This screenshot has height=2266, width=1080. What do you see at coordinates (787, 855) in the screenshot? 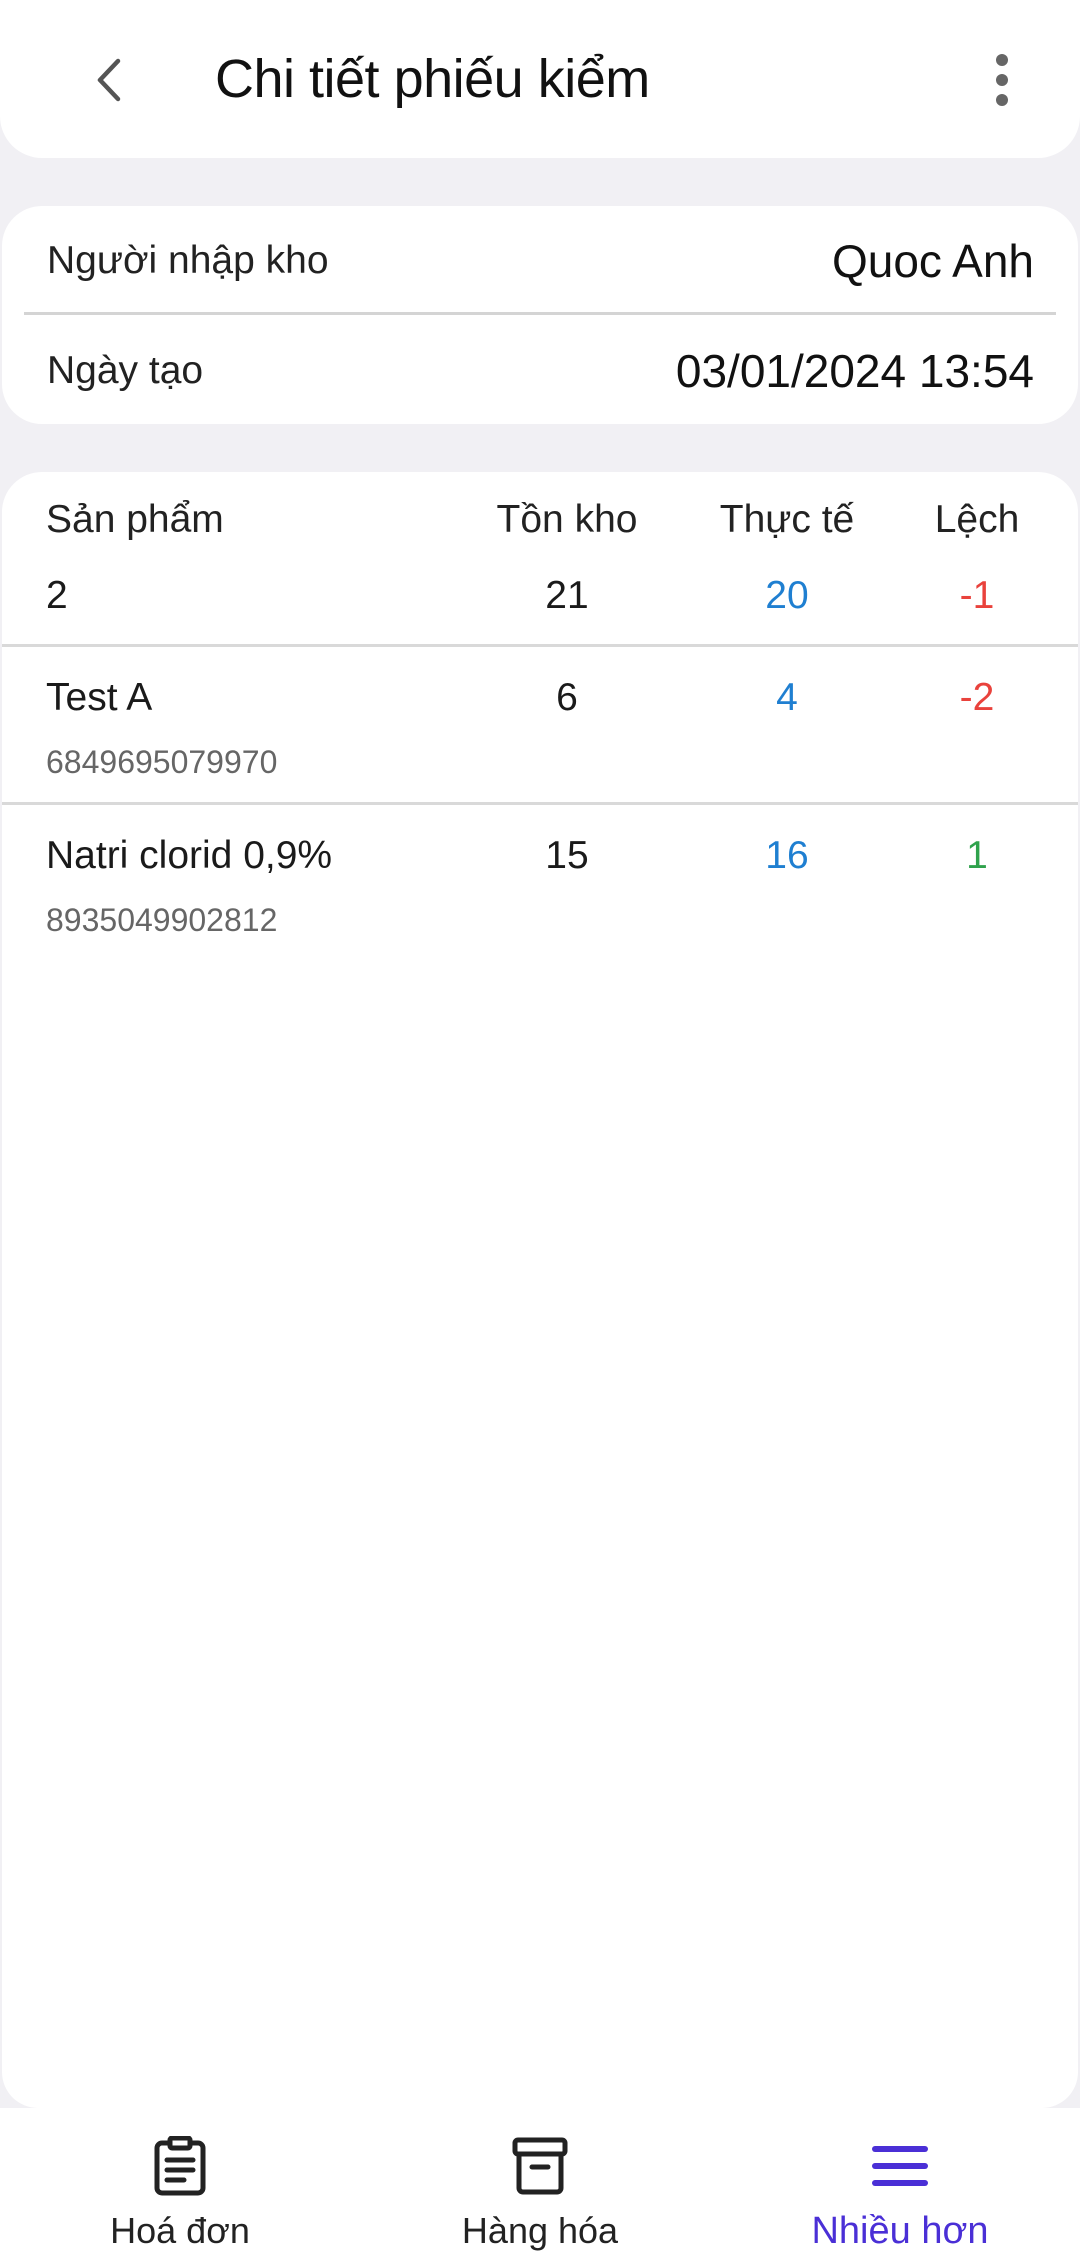
I see `product-actual: 16` at bounding box center [787, 855].